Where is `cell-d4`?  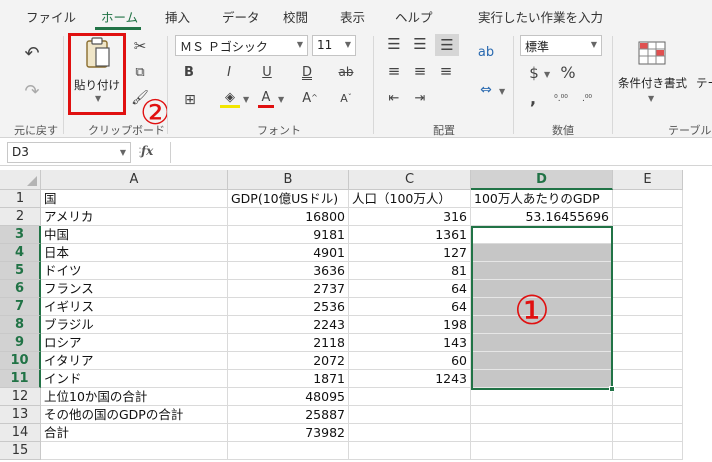
cell-d4 is located at coordinates (542, 253).